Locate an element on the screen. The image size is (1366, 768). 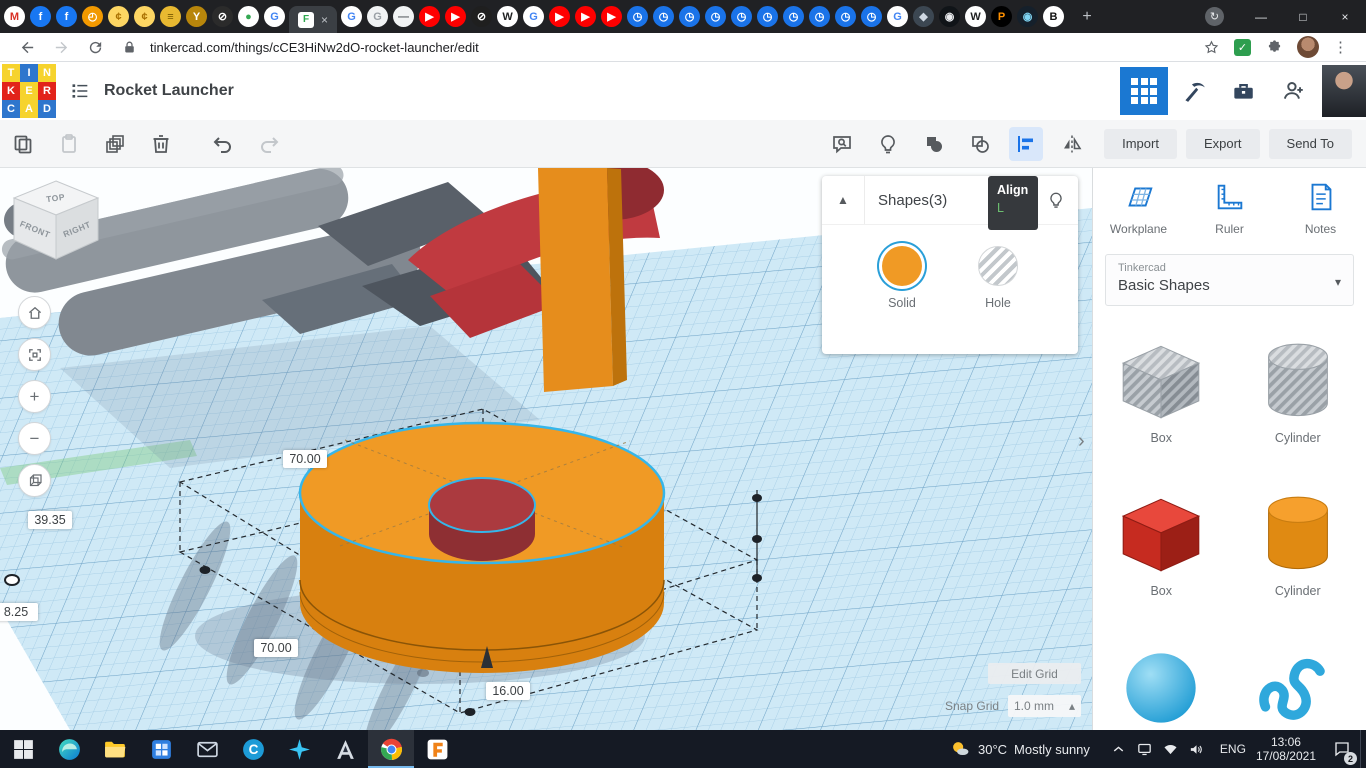
shape-item-cylinder: Cylinder is located at coordinates (1298, 569).